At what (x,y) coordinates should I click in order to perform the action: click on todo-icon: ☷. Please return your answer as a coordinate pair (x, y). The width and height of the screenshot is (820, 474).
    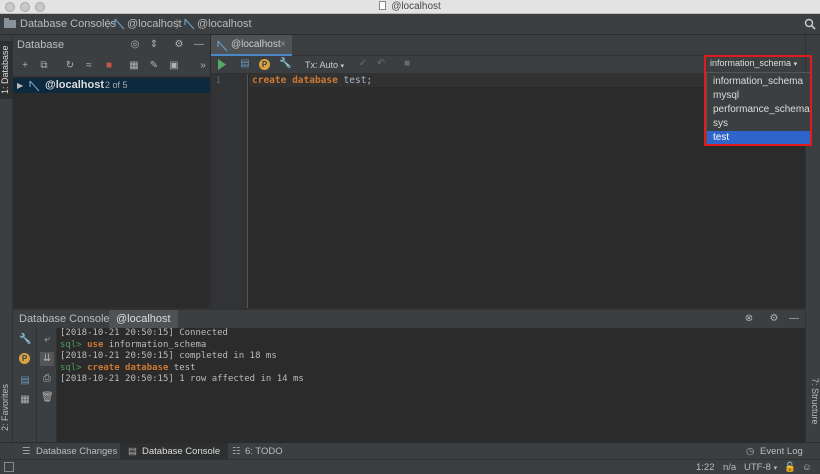
    Looking at the image, I should click on (236, 451).